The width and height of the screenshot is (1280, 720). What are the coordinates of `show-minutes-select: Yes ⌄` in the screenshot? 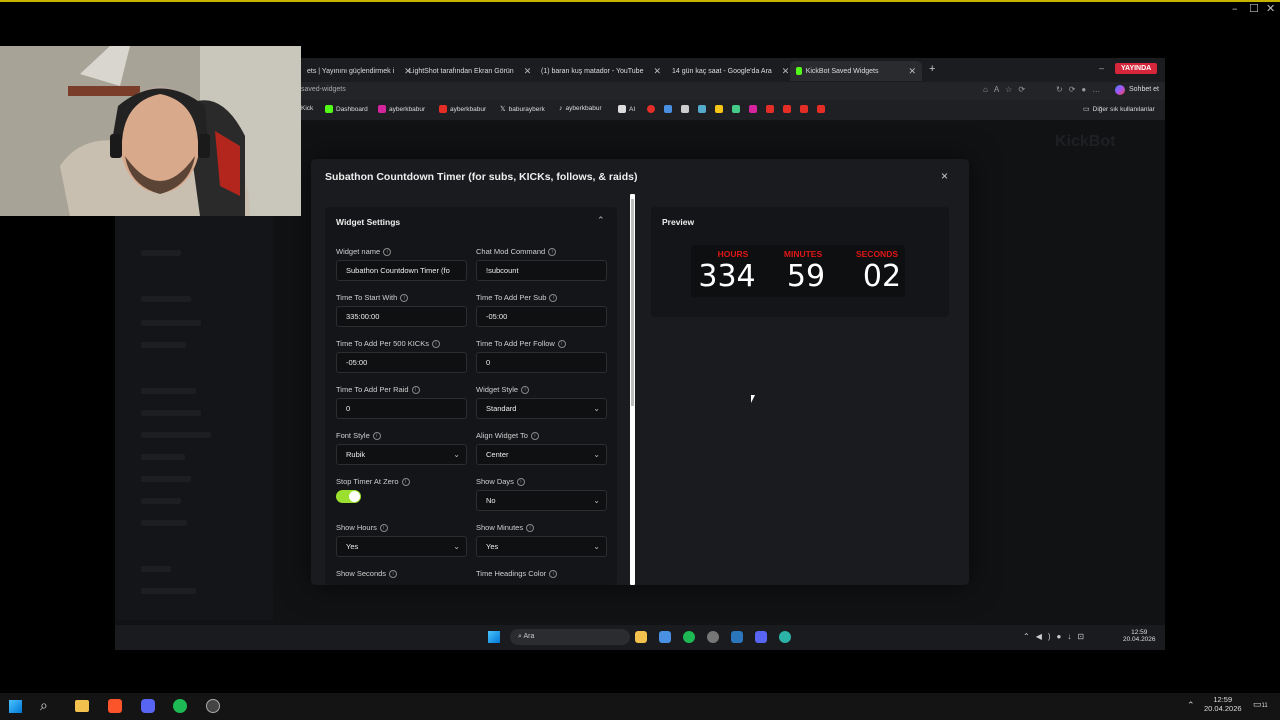 It's located at (541, 546).